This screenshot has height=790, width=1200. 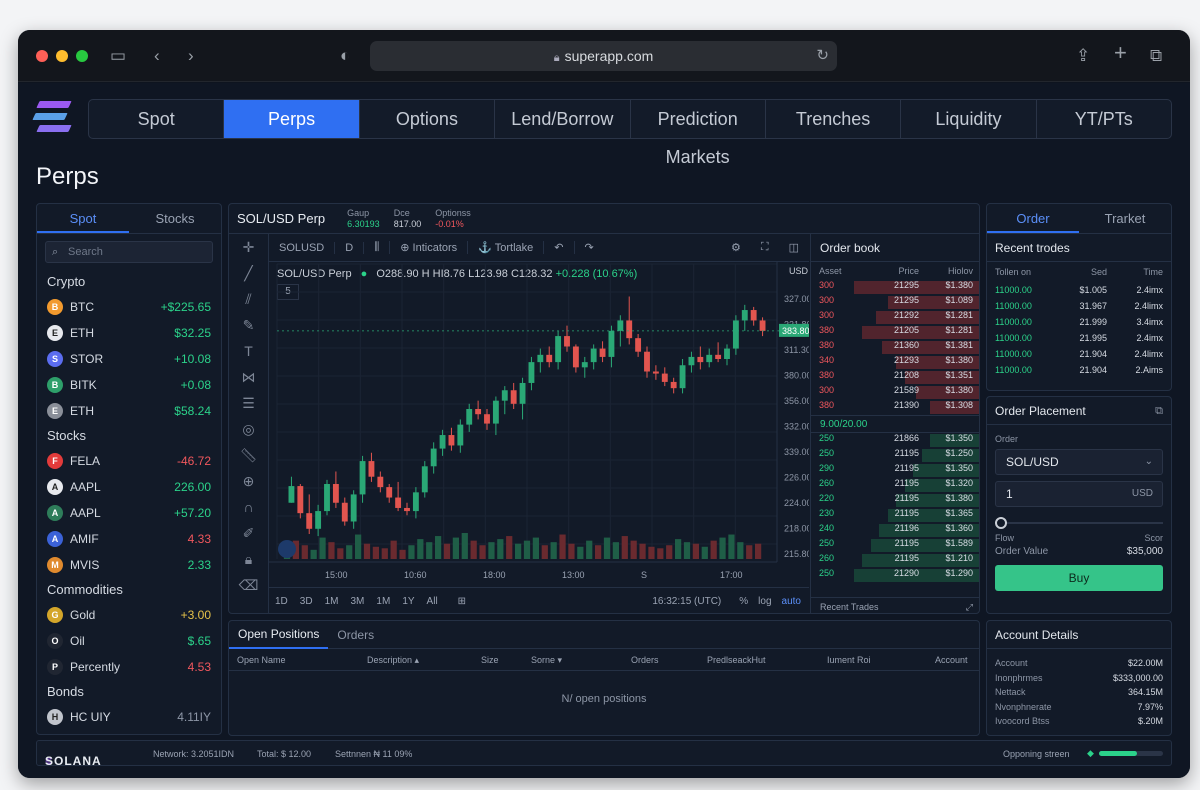 What do you see at coordinates (1125, 218) in the screenshot?
I see `tab-market: Trarket` at bounding box center [1125, 218].